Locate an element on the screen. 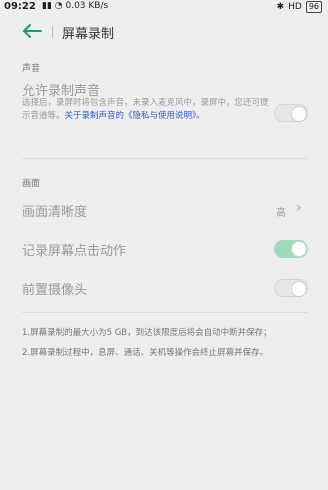 Image resolution: width=328 pixels, height=490 pixels. status-right: ✱ HD 96 is located at coordinates (299, 7).